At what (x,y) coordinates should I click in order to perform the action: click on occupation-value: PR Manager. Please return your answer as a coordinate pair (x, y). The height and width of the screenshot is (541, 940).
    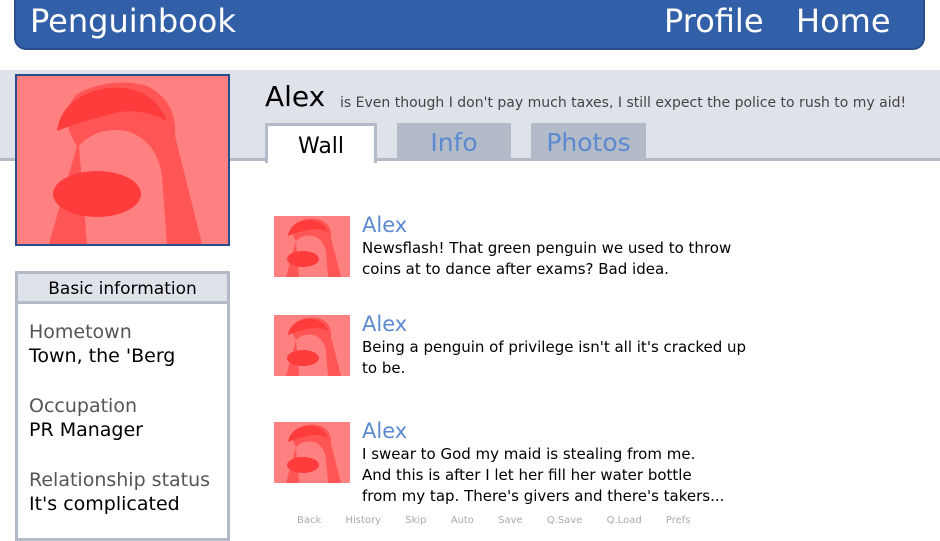
    Looking at the image, I should click on (86, 430).